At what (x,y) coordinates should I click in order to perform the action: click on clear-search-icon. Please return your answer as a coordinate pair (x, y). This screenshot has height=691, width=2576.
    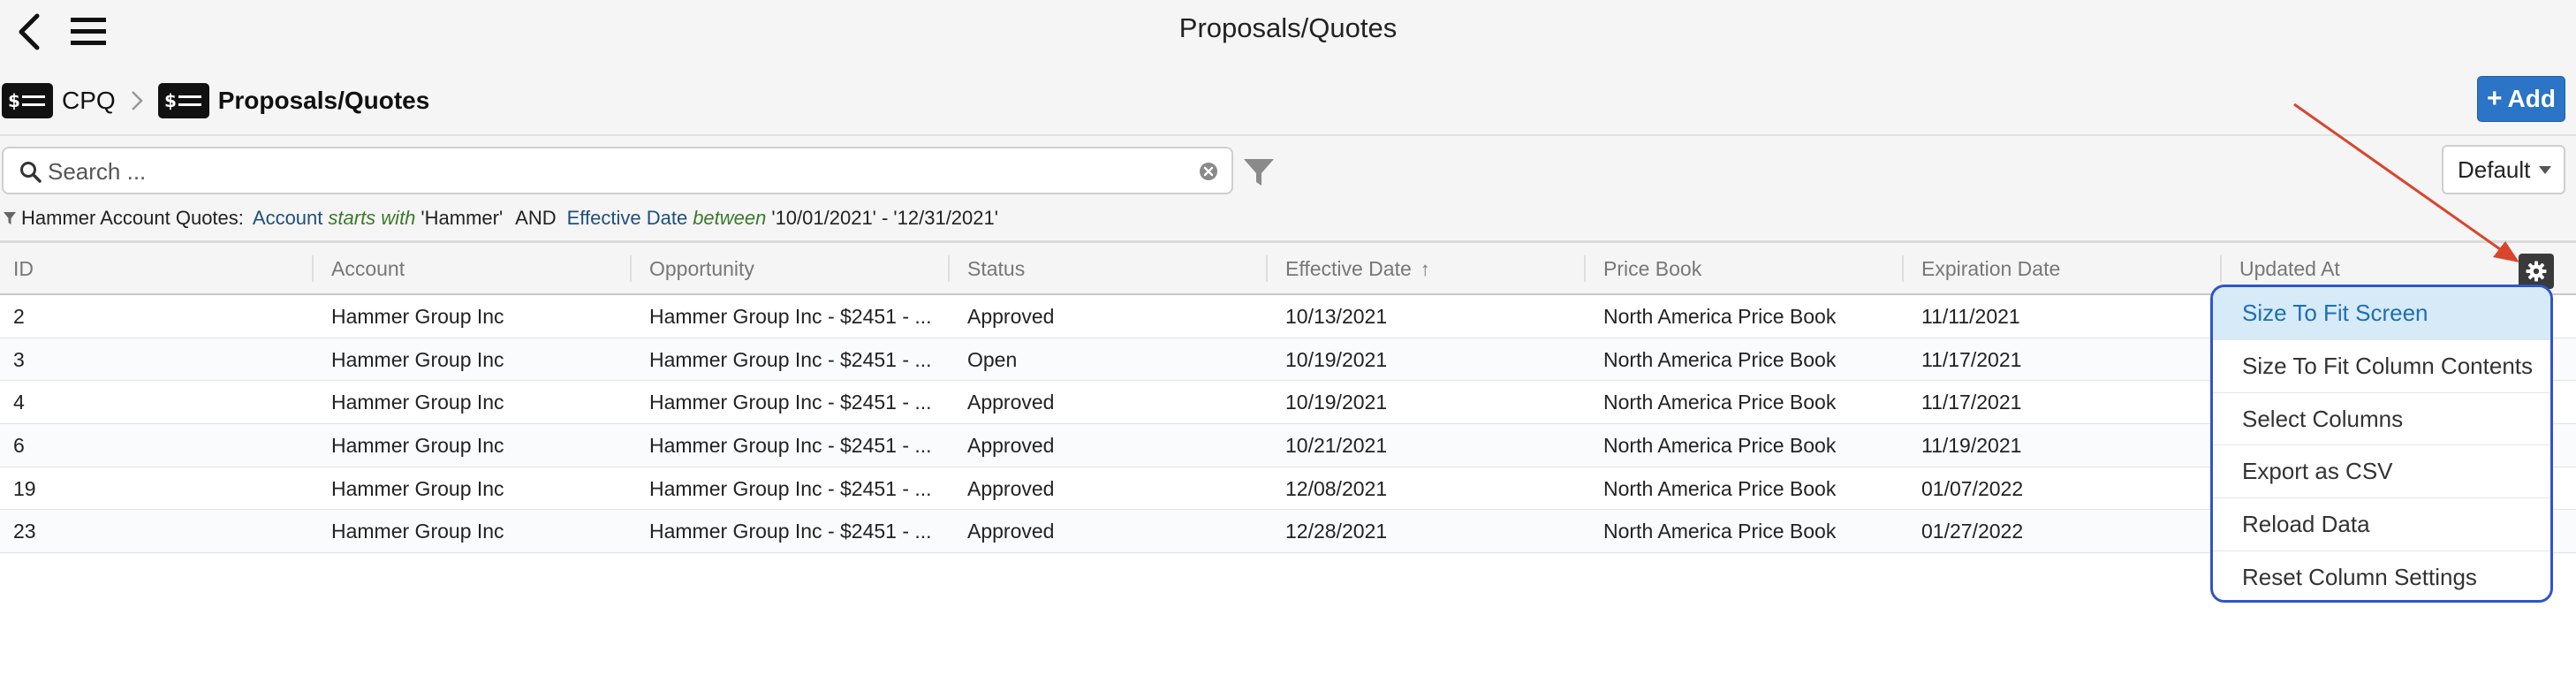
    Looking at the image, I should click on (1208, 171).